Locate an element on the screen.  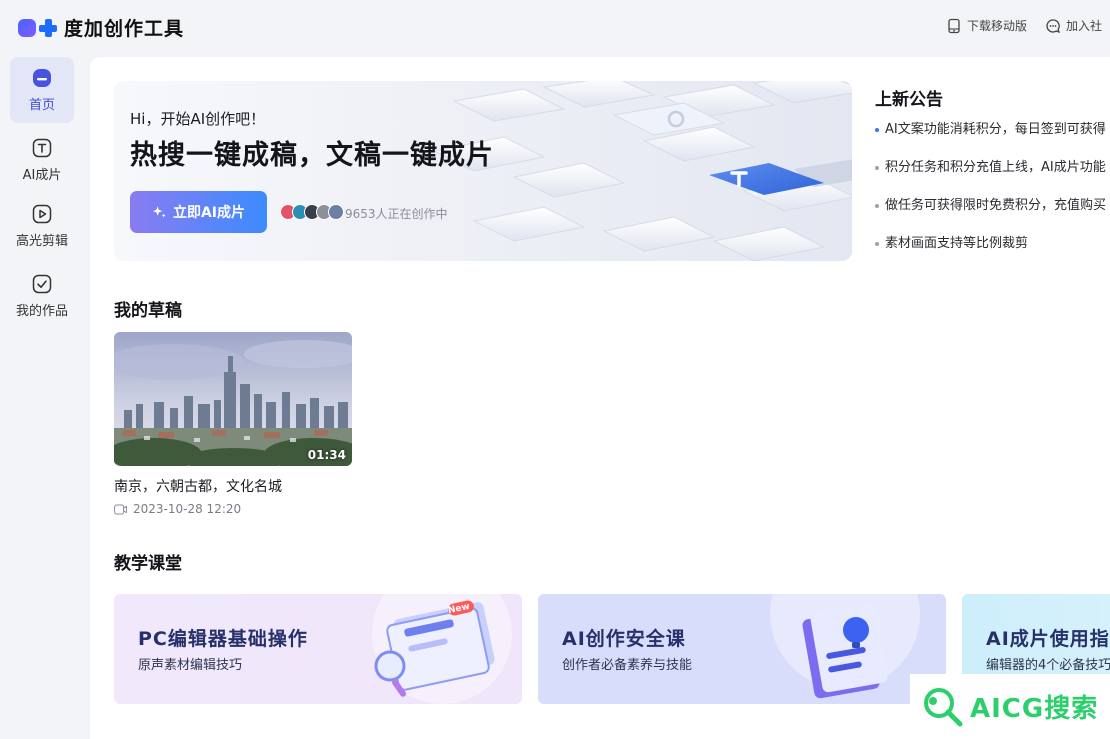
start-ai-video-button: 立即AI成片 is located at coordinates (198, 212).